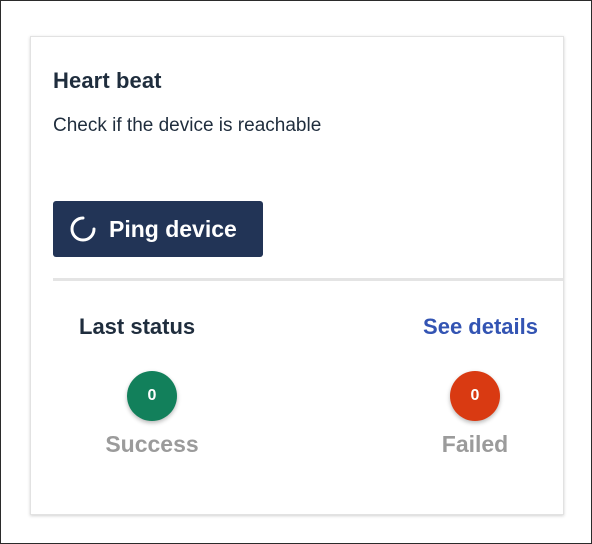 This screenshot has height=544, width=592. I want to click on success-stat: 0 Success, so click(152, 414).